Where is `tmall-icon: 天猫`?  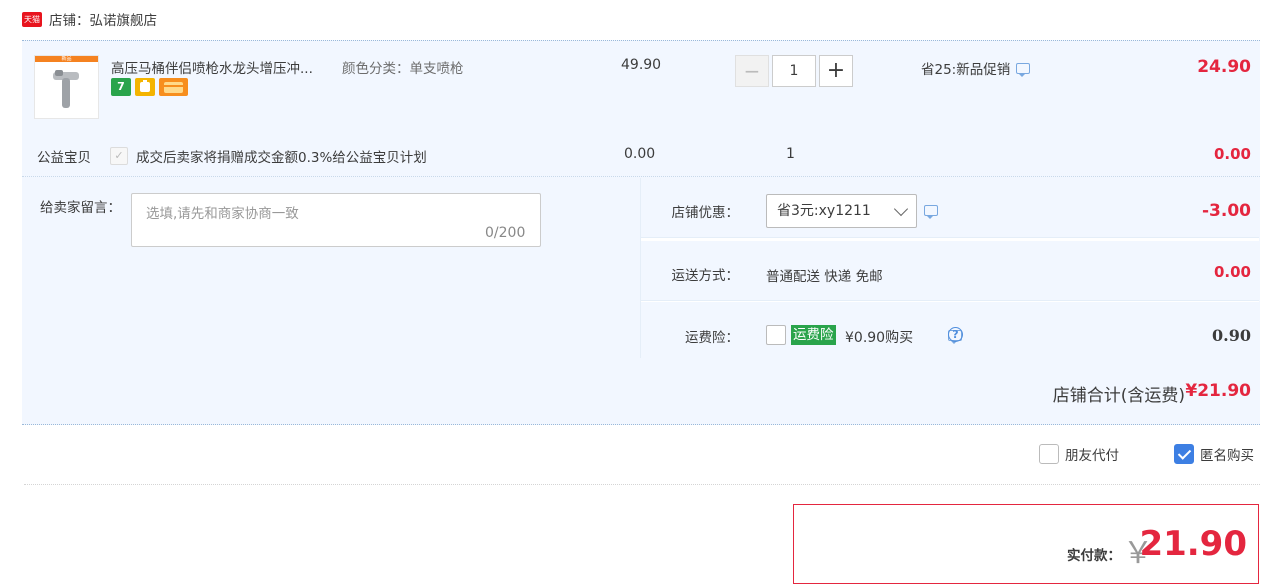 tmall-icon: 天猫 is located at coordinates (32, 19).